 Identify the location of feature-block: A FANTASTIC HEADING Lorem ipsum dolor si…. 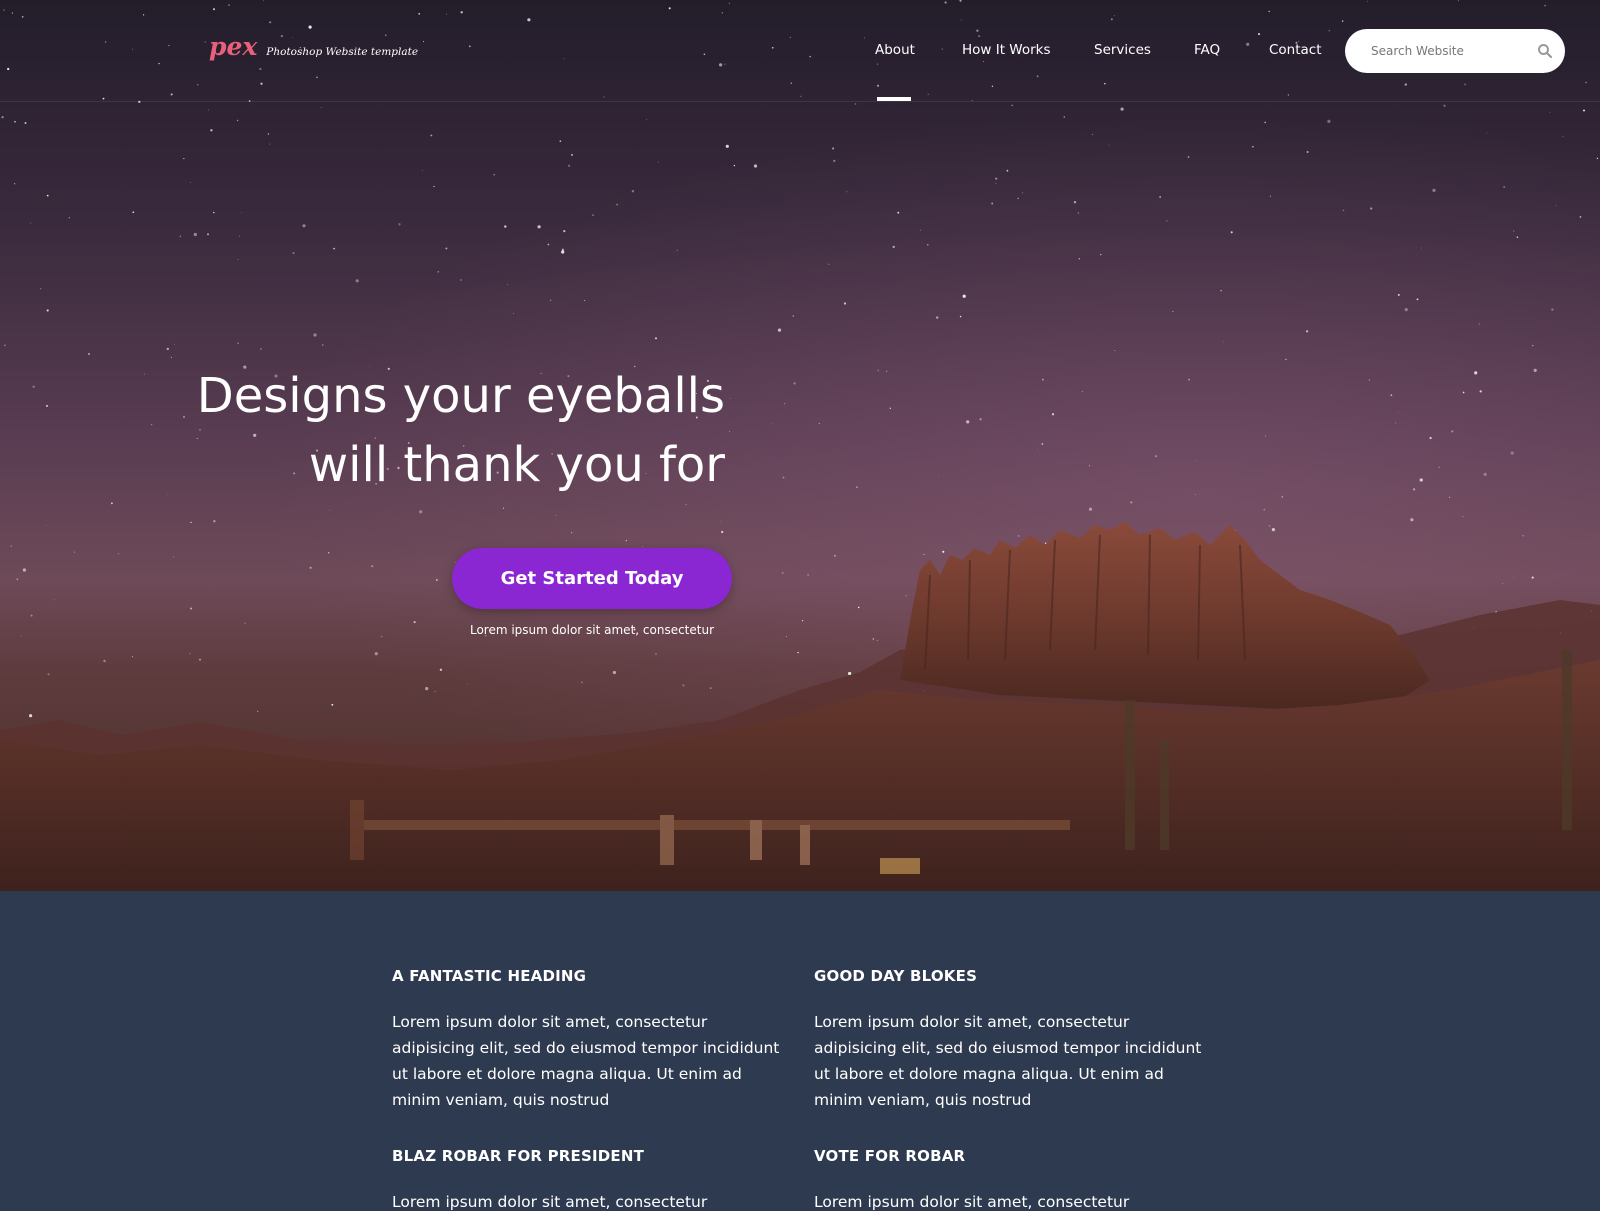
(592, 1040).